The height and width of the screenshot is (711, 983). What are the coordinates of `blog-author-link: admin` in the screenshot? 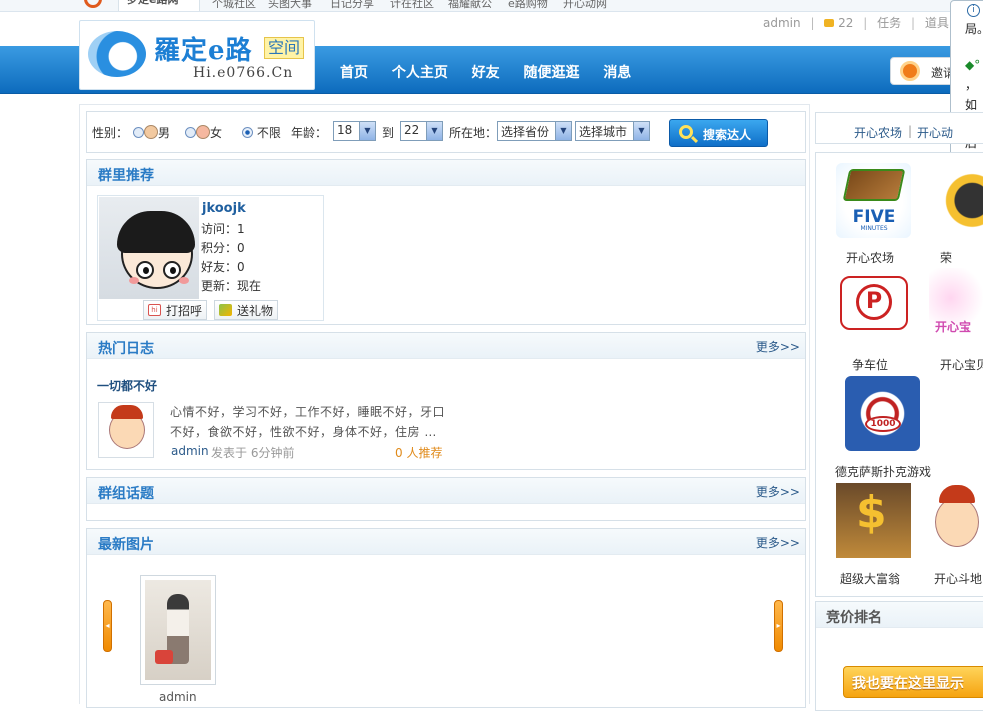 It's located at (190, 451).